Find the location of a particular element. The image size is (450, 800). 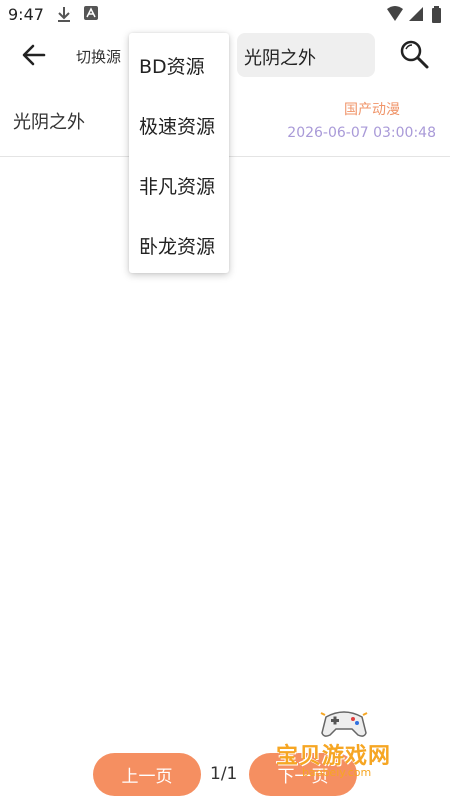

watermark-url: baobeiy.com is located at coordinates (337, 772).